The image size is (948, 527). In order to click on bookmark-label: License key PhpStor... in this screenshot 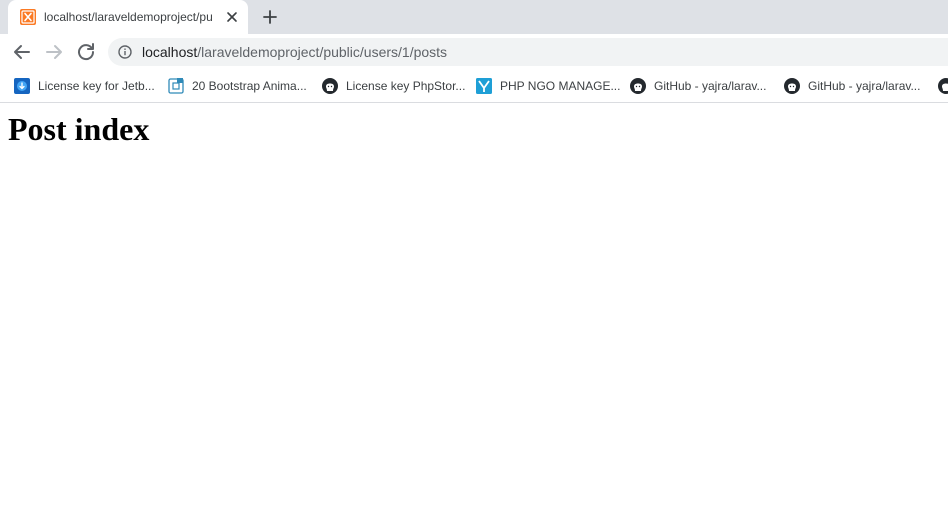, I will do `click(406, 86)`.